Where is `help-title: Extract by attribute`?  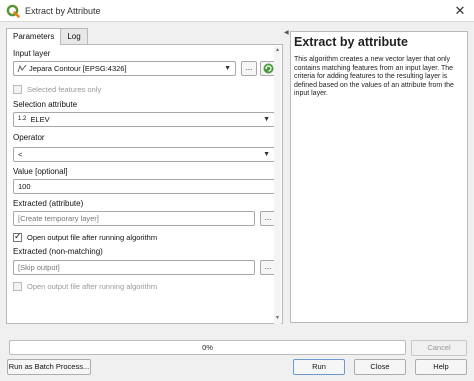
help-title: Extract by attribute is located at coordinates (351, 42).